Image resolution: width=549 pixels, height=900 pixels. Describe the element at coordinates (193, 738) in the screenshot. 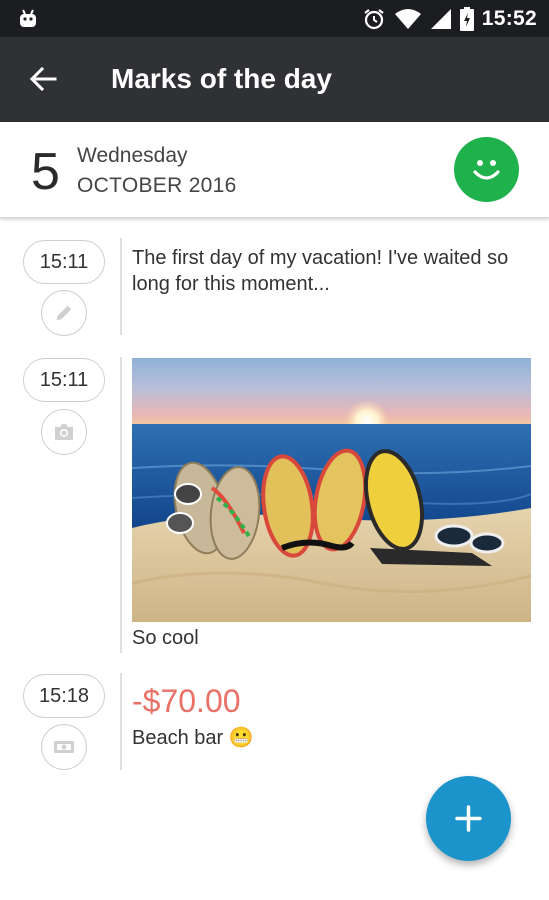

I see `expense-note: Beach bar 😬` at that location.